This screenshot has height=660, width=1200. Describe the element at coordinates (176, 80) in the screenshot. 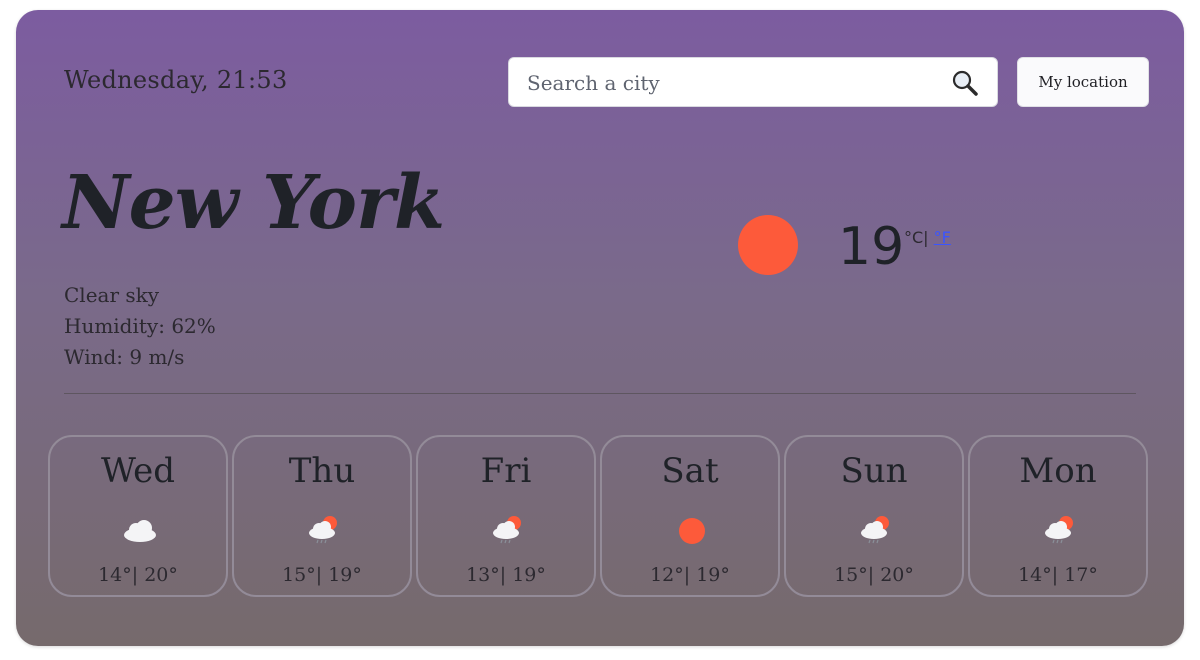

I see `current-datetime: Wednesday, 21:53` at that location.